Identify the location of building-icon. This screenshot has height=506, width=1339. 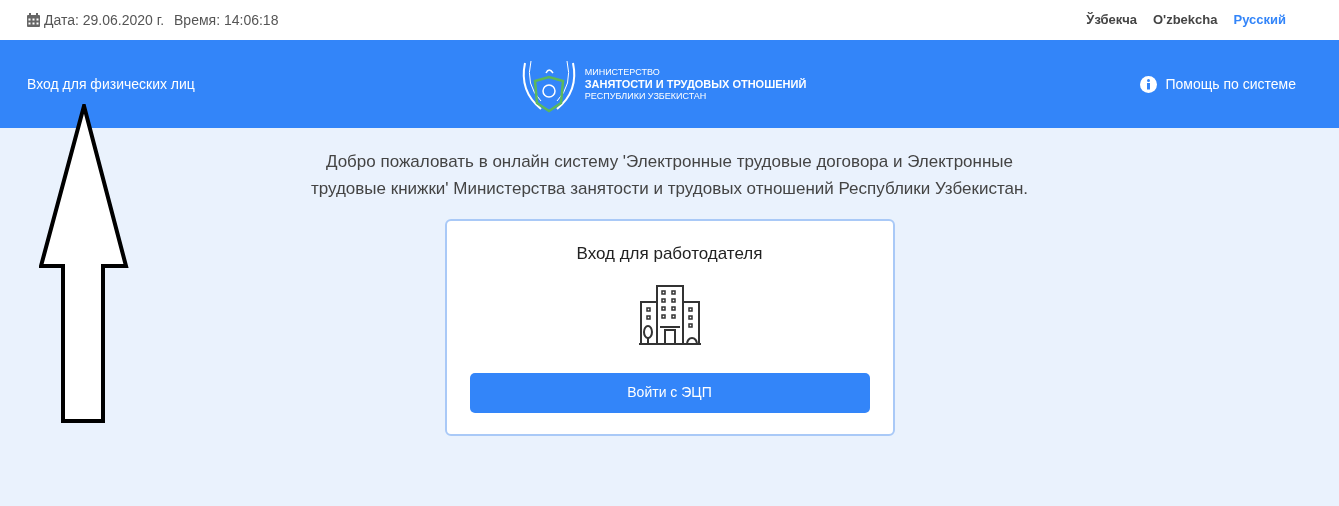
(669, 314).